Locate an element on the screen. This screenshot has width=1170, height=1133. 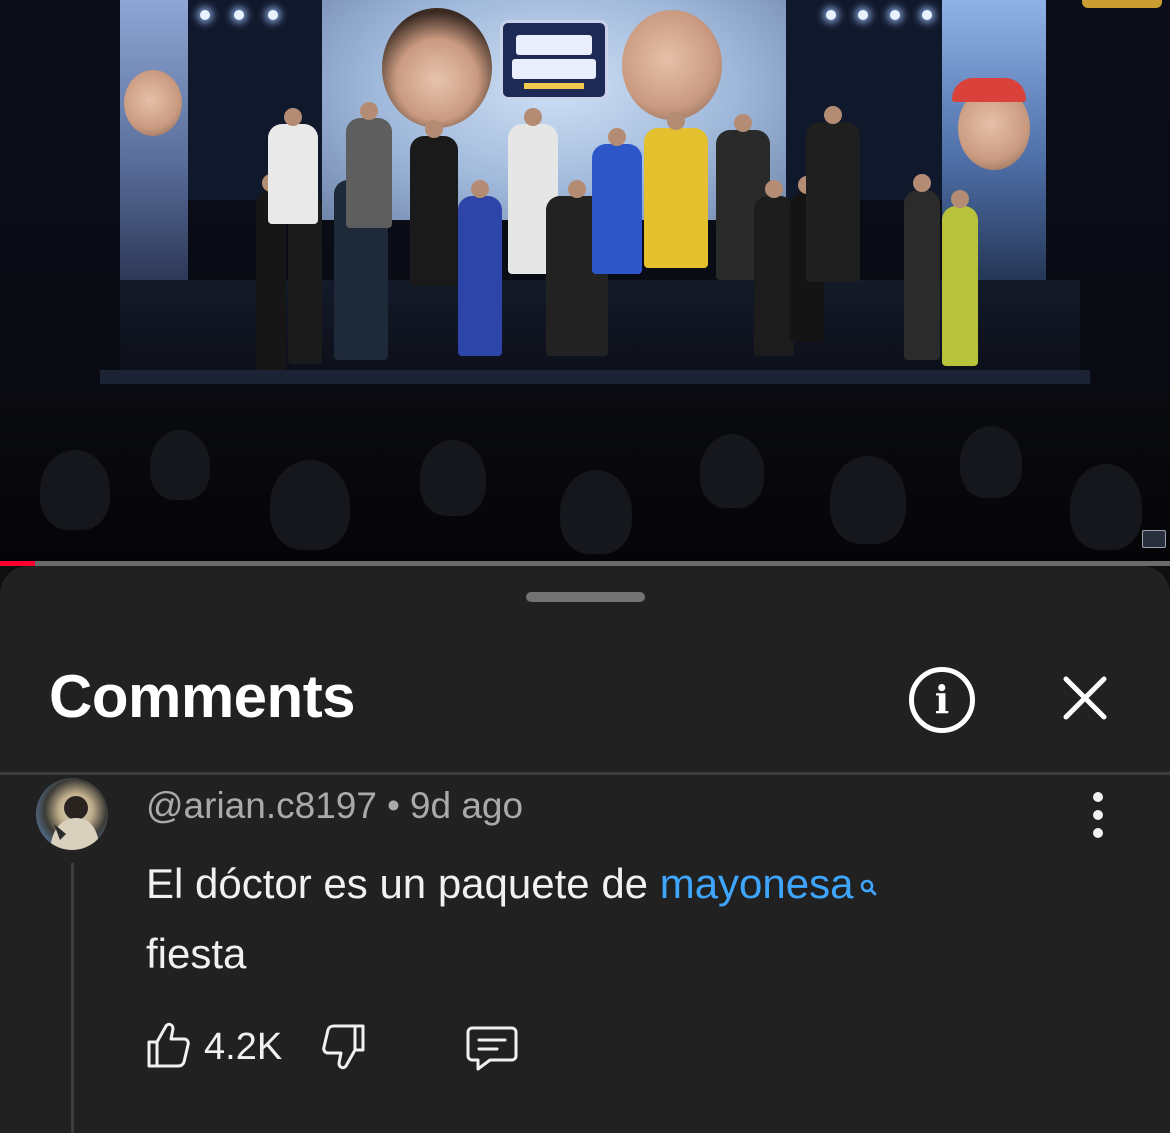
channel-badge is located at coordinates (1122, 4).